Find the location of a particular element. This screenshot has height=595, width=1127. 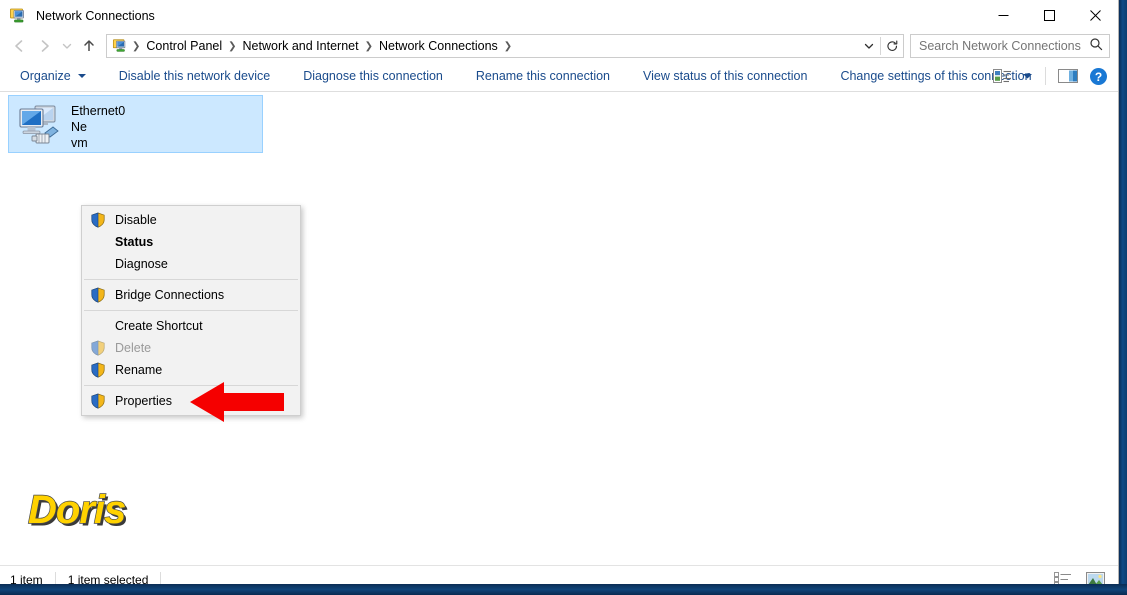

up-button is located at coordinates (89, 46).